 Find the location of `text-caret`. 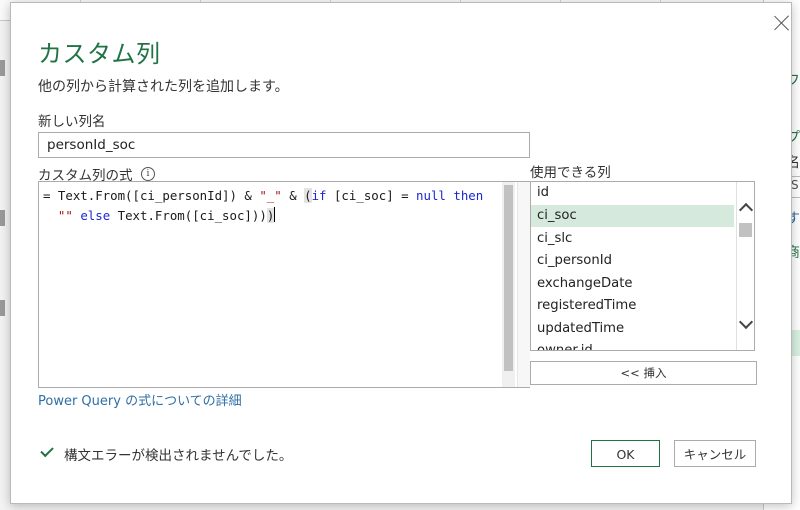

text-caret is located at coordinates (275, 214).